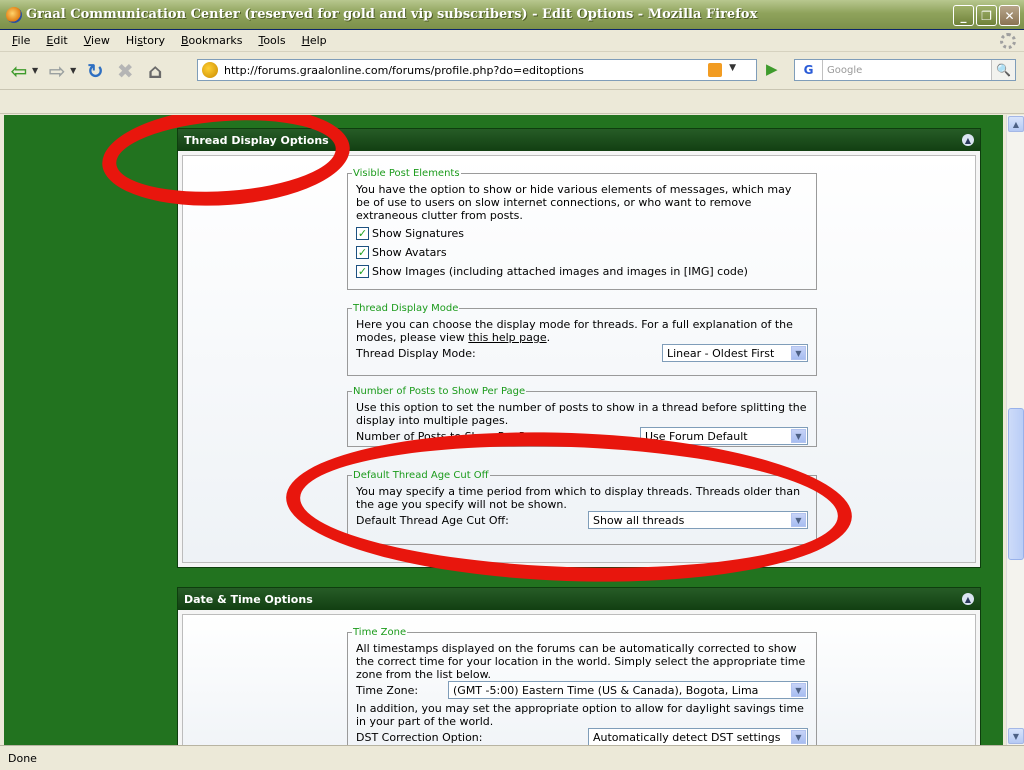 Image resolution: width=1024 pixels, height=770 pixels. What do you see at coordinates (35, 70) in the screenshot?
I see `back-dropdown-icon: ▼` at bounding box center [35, 70].